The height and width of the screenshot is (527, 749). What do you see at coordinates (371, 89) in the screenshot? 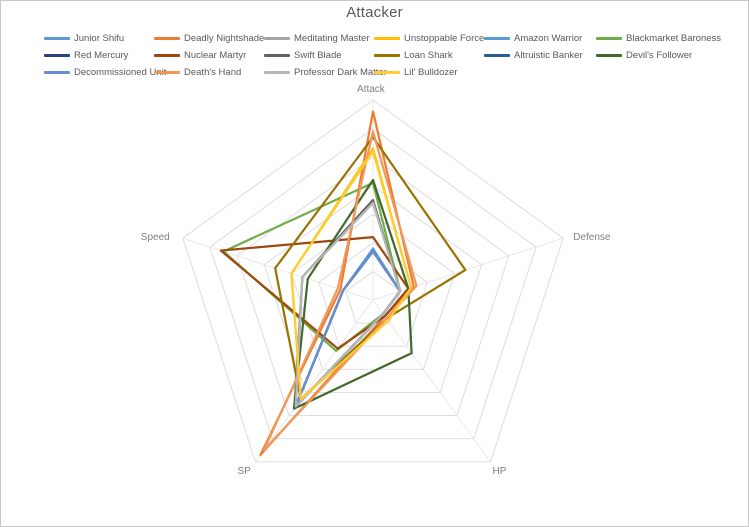
I see `axis-label-attack: Attack` at bounding box center [371, 89].